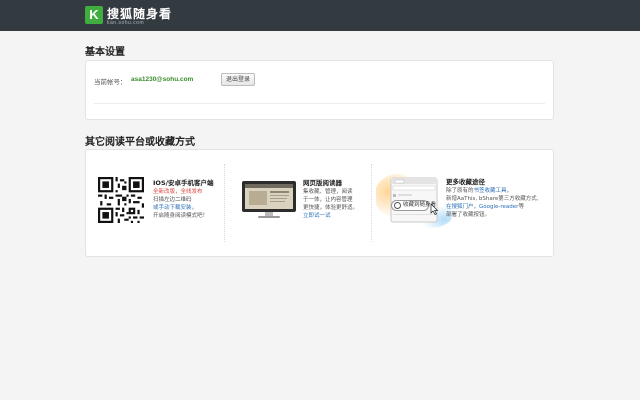 Image resolution: width=640 pixels, height=400 pixels. I want to click on logo-icon: K, so click(94, 15).